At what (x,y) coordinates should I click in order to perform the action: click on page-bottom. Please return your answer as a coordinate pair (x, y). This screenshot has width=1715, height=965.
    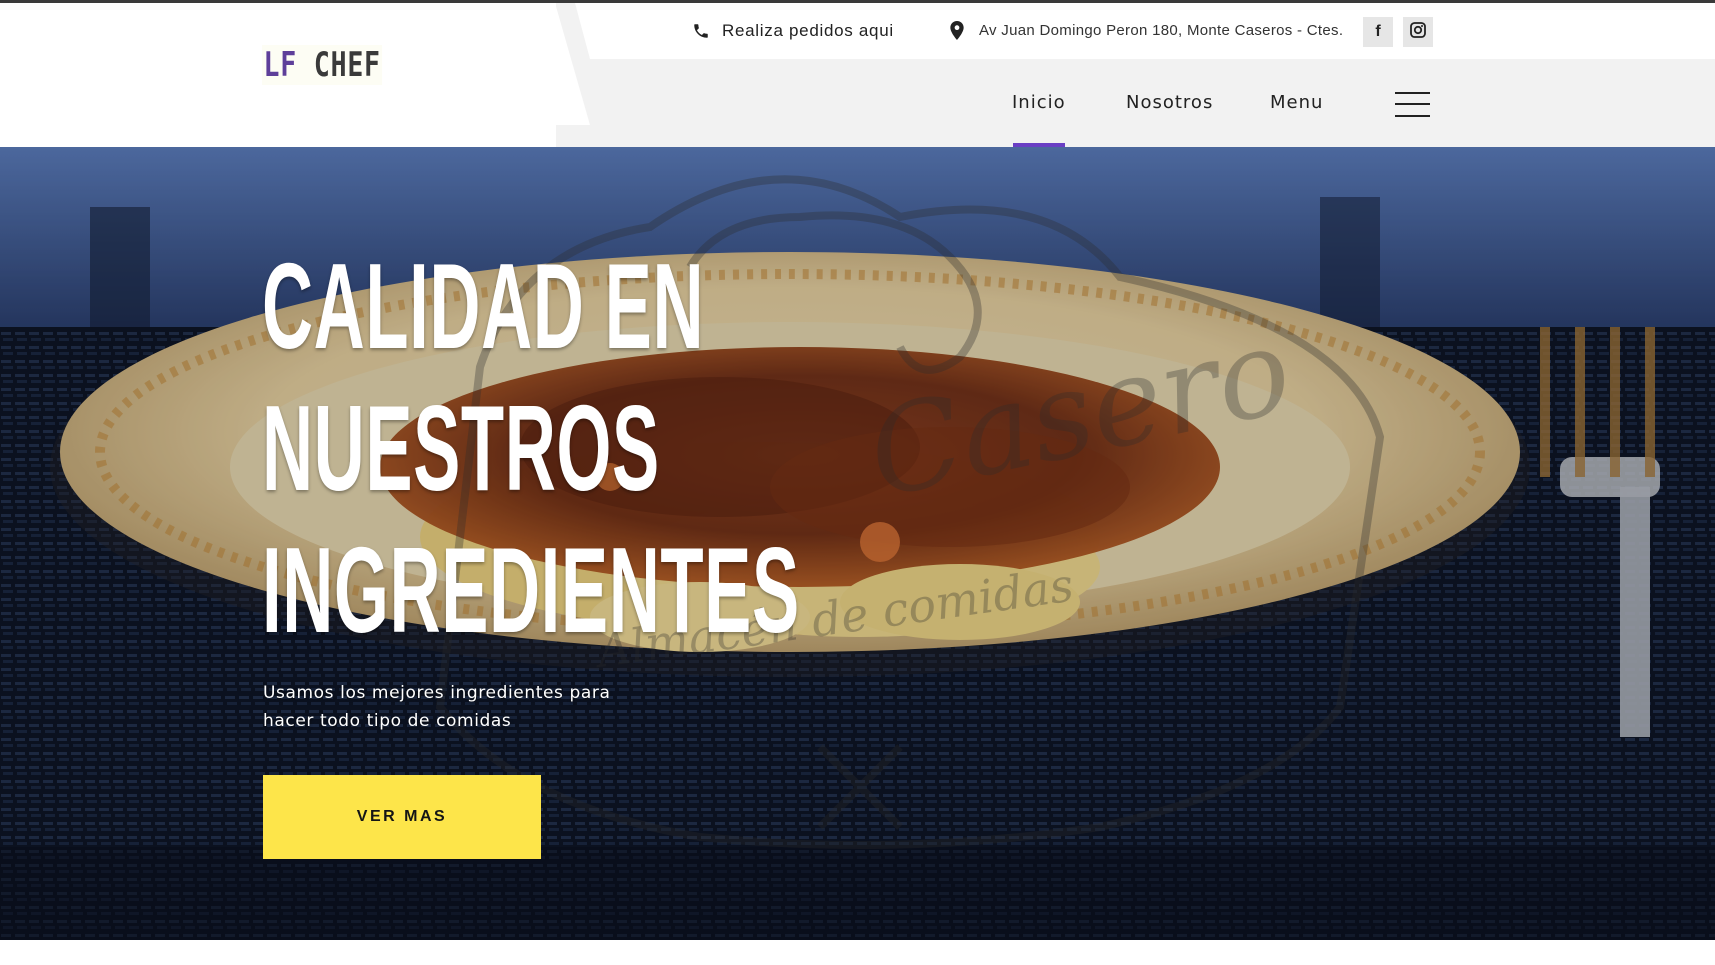
    Looking at the image, I should click on (857, 952).